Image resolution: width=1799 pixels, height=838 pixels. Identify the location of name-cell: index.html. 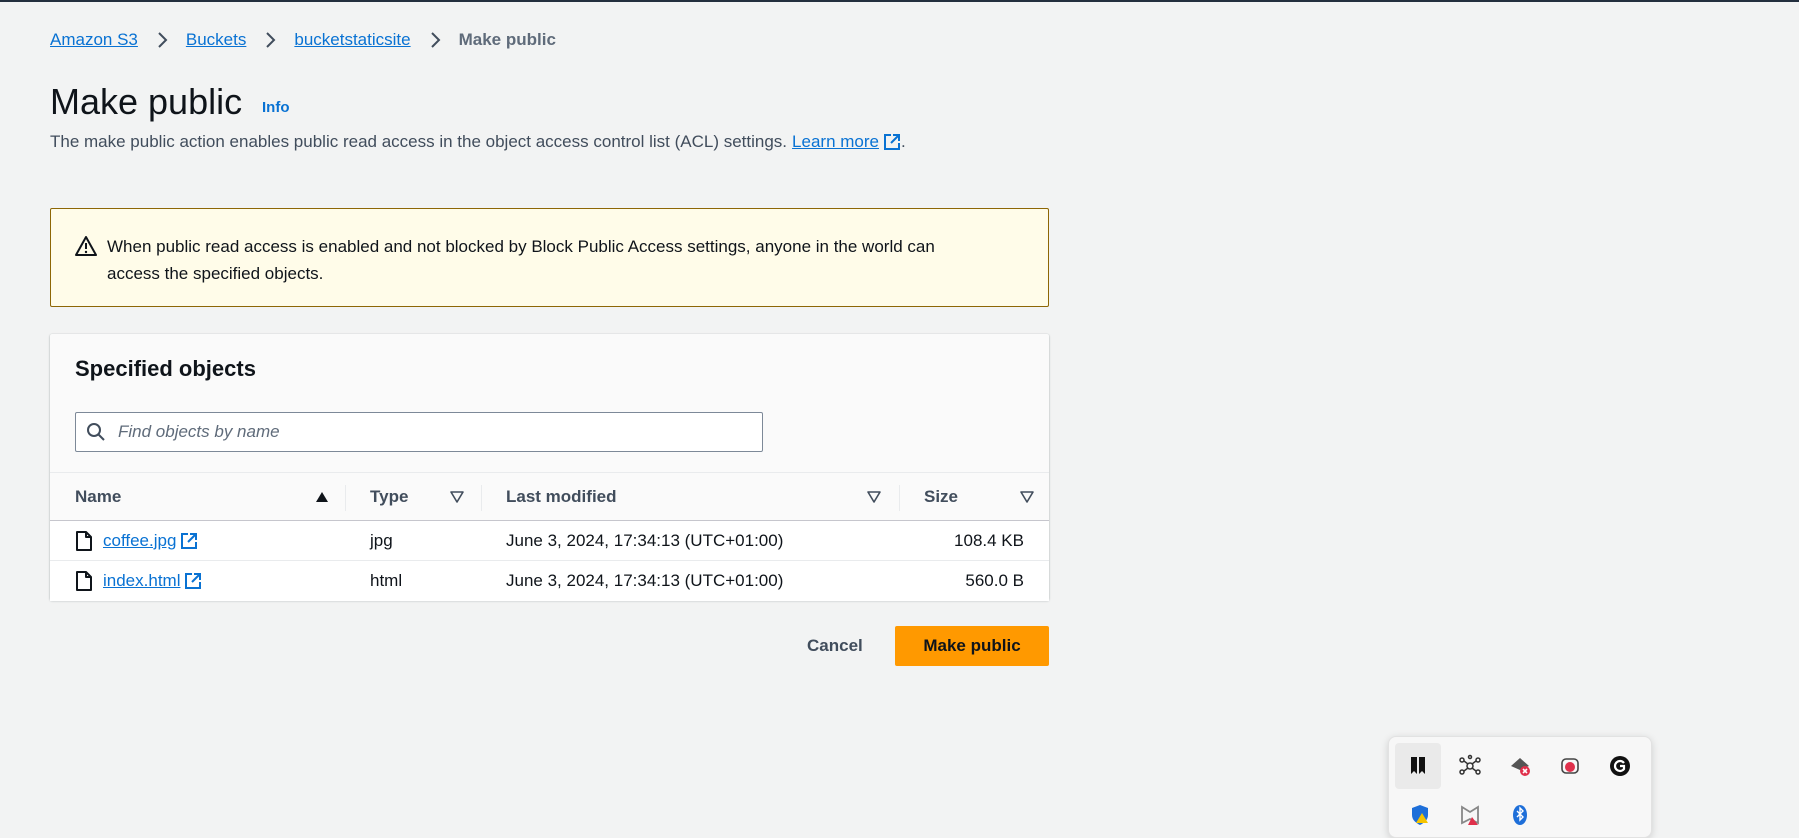
(138, 581).